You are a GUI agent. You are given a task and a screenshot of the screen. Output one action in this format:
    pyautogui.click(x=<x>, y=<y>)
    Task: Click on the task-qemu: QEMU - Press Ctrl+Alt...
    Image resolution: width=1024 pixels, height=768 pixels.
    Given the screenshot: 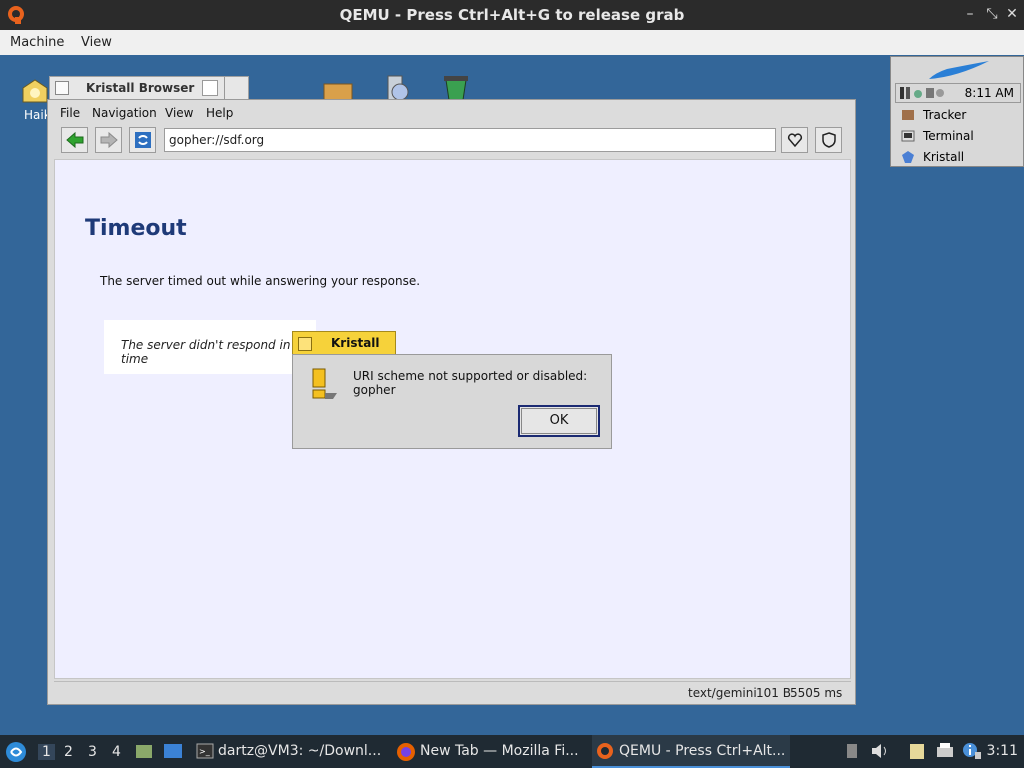 What is the action you would take?
    pyautogui.click(x=691, y=751)
    